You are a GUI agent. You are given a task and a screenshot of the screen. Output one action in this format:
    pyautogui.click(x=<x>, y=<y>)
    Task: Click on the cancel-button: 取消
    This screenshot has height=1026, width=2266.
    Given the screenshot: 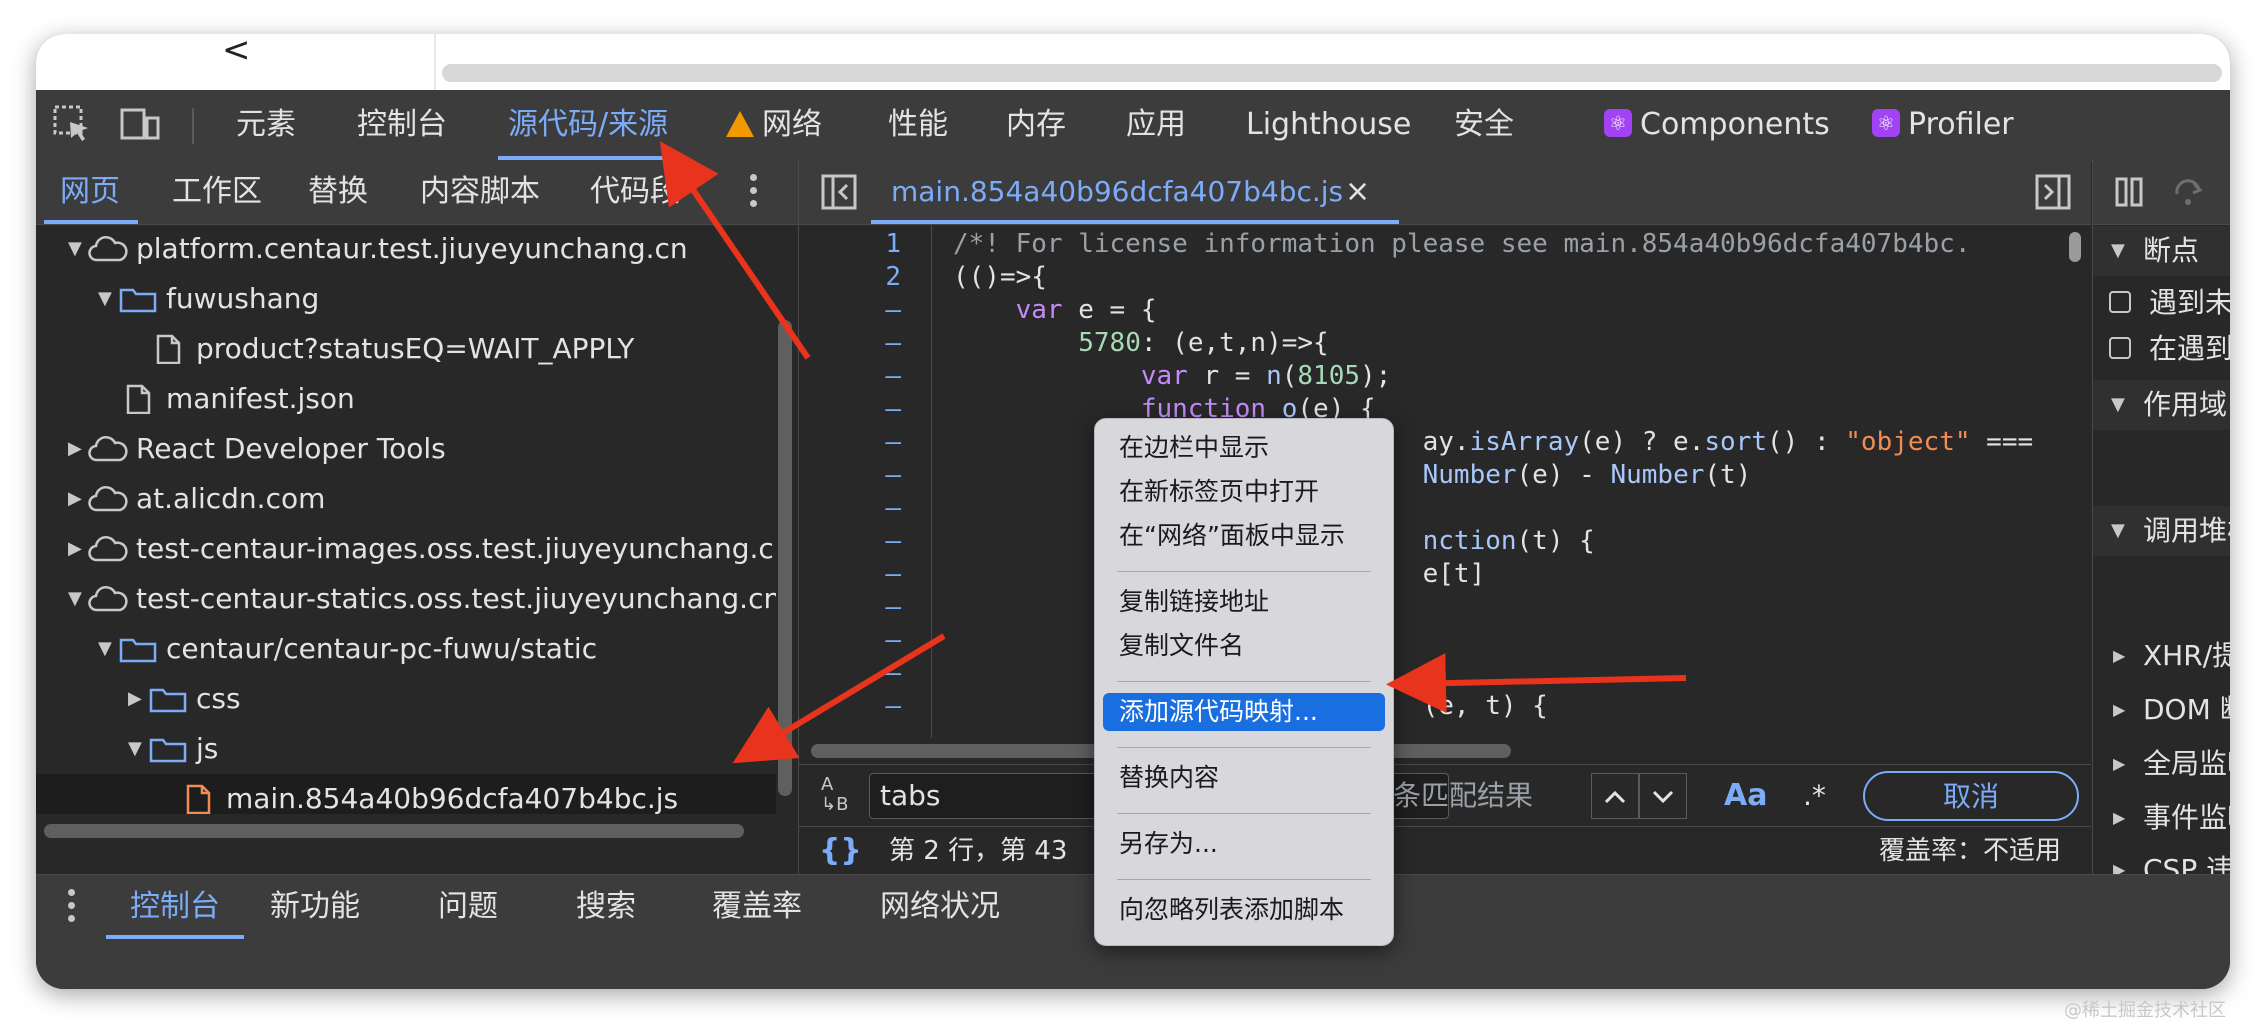 What is the action you would take?
    pyautogui.click(x=1971, y=796)
    